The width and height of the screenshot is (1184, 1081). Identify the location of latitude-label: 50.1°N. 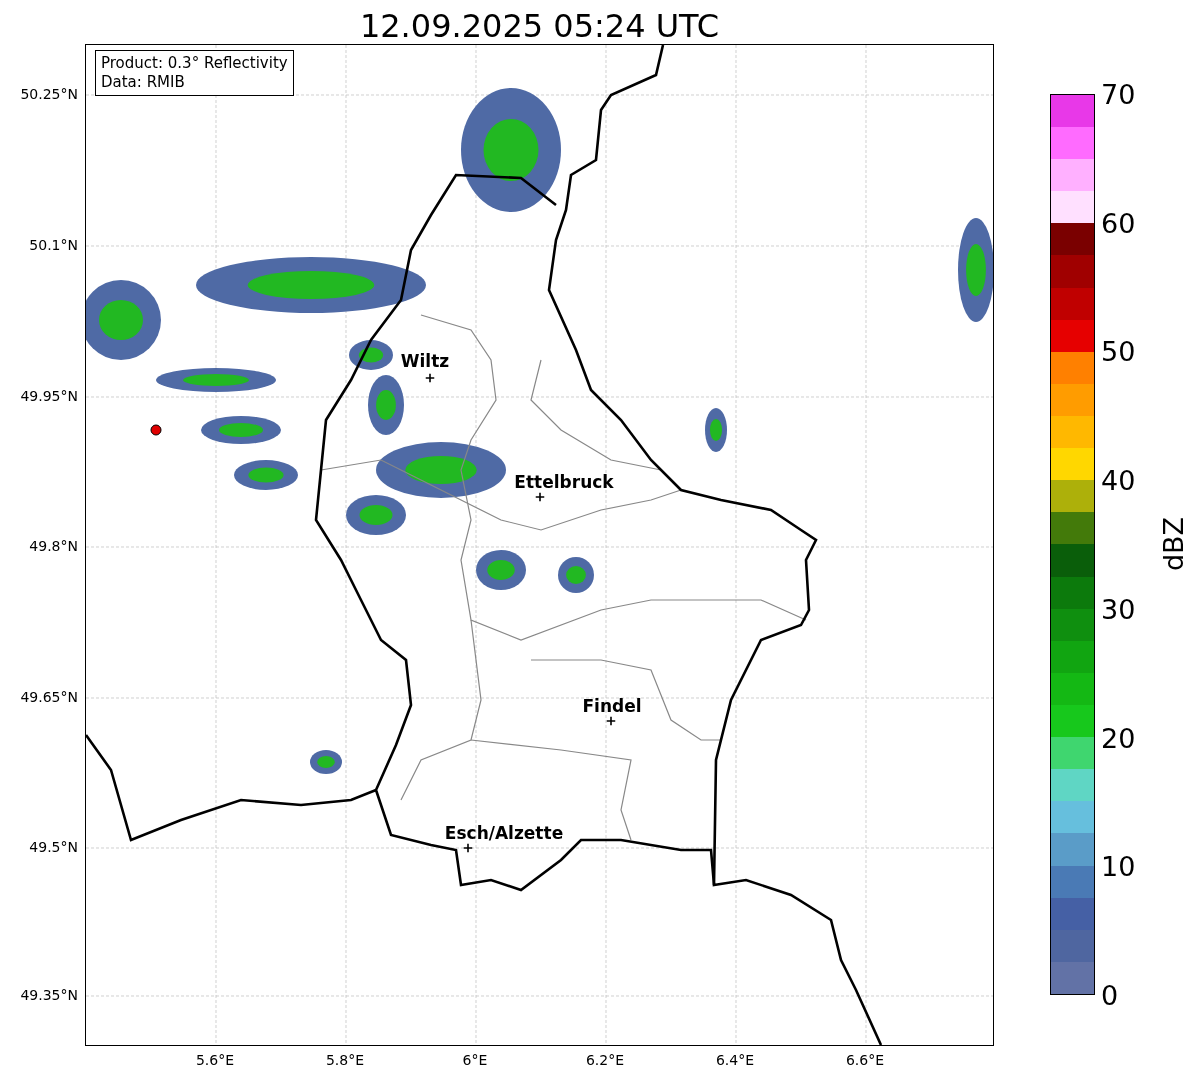
(53, 245).